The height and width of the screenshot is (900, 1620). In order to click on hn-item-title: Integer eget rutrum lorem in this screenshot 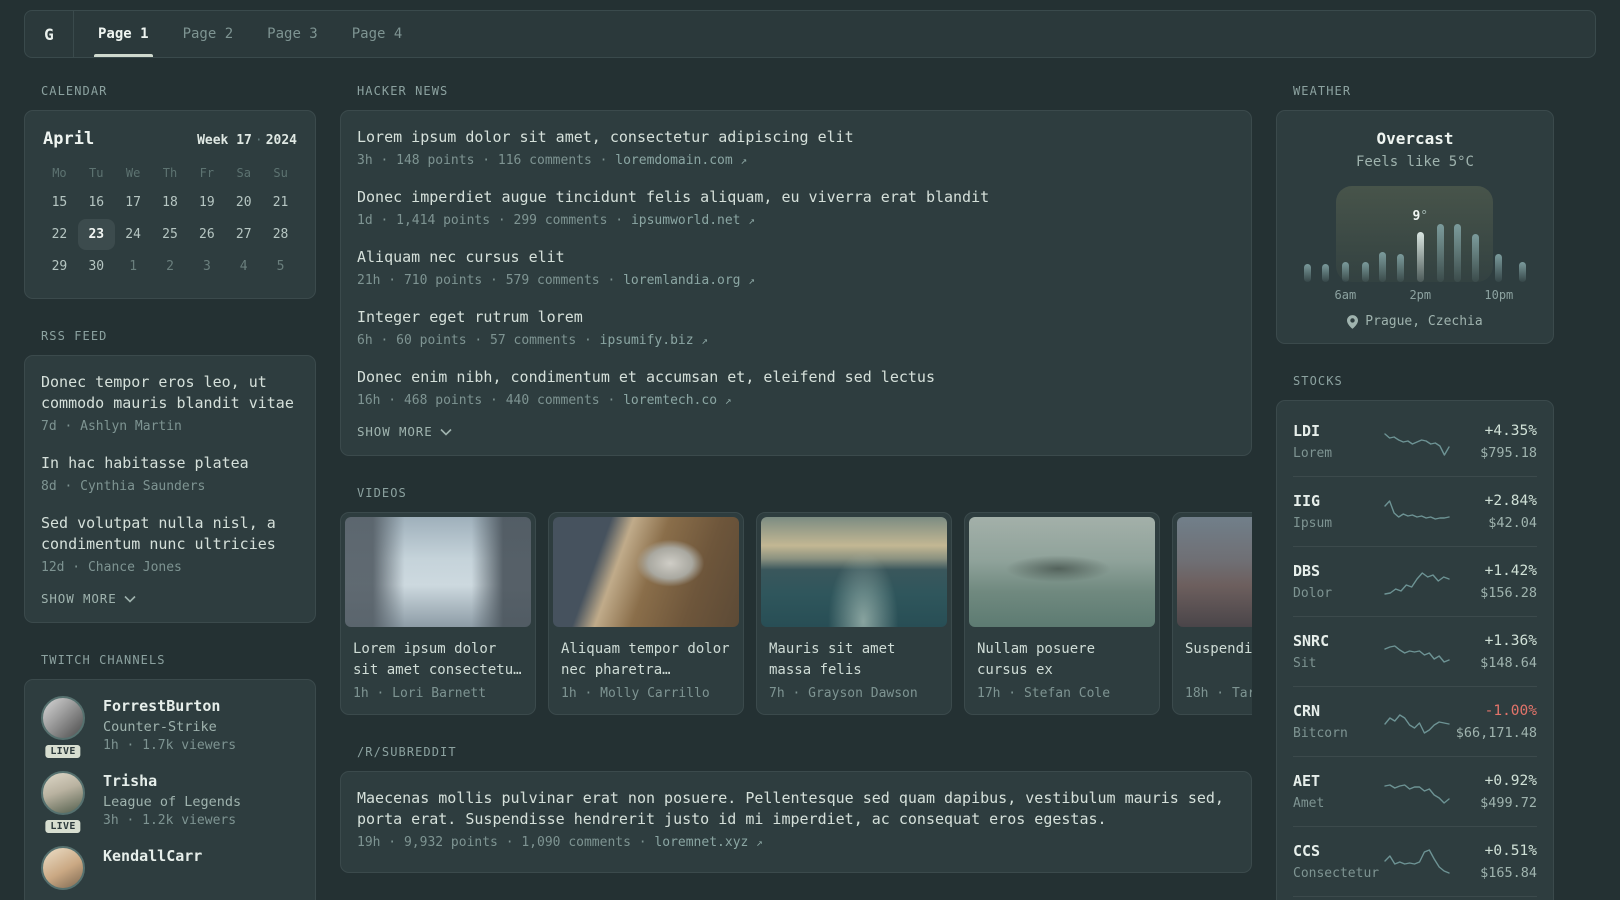, I will do `click(796, 317)`.